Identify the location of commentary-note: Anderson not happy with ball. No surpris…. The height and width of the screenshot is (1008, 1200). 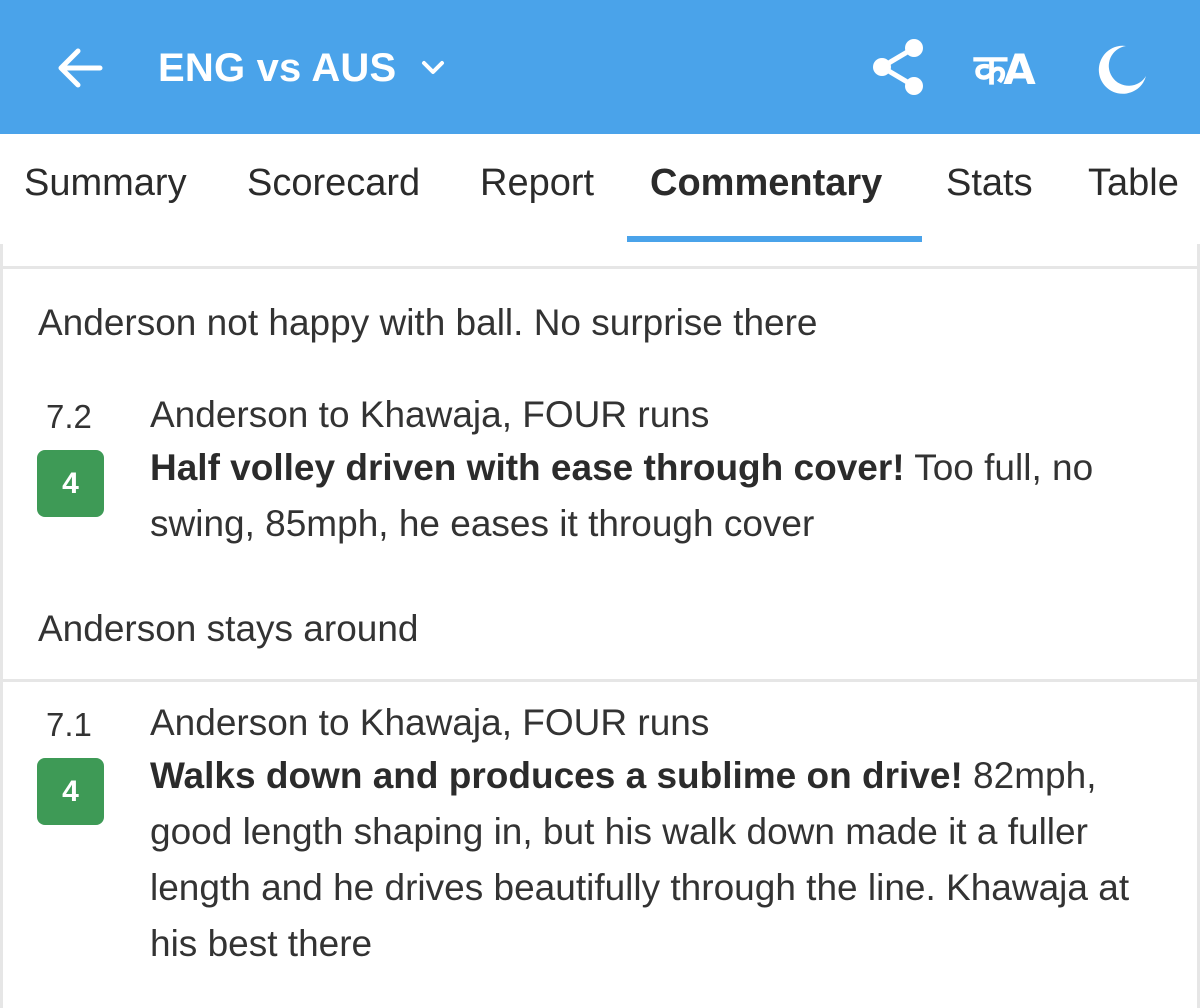
(428, 322).